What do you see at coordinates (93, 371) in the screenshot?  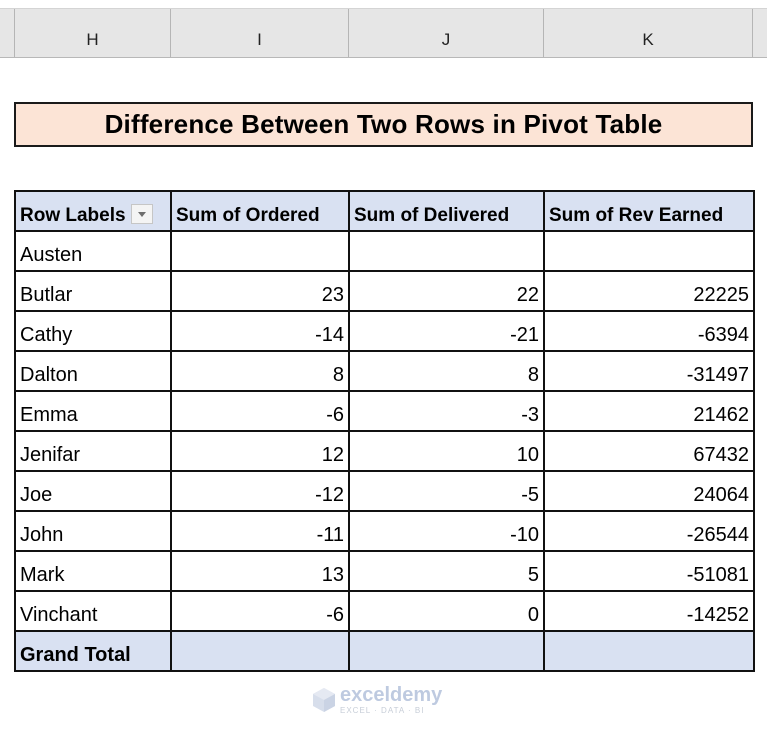 I see `row-label-cell: Dalton` at bounding box center [93, 371].